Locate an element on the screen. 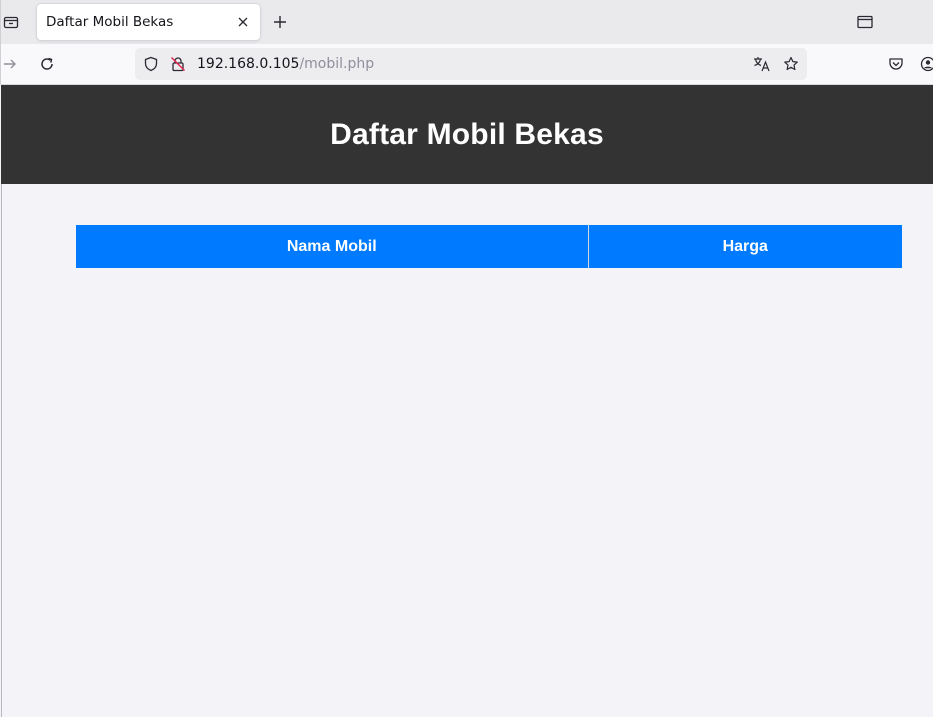 This screenshot has height=717, width=933. close-icon is located at coordinates (243, 22).